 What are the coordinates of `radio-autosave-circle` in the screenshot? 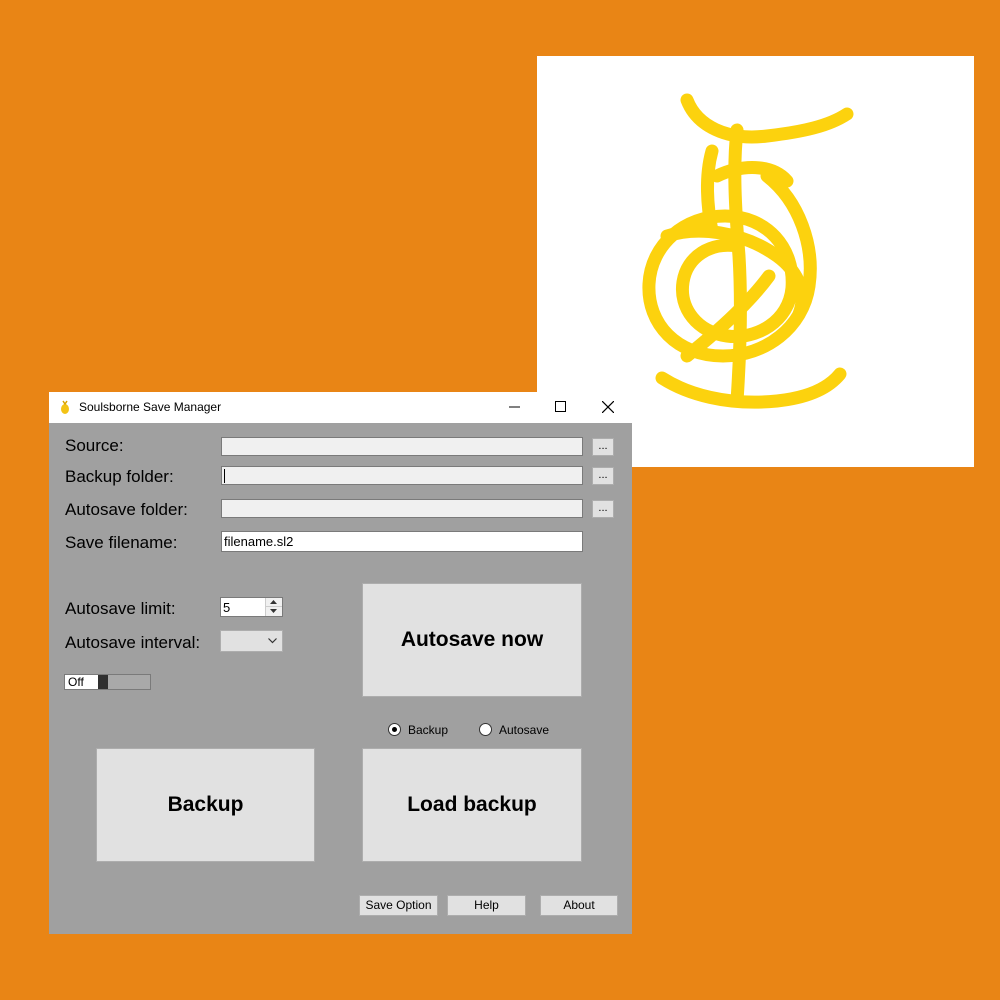 It's located at (485, 729).